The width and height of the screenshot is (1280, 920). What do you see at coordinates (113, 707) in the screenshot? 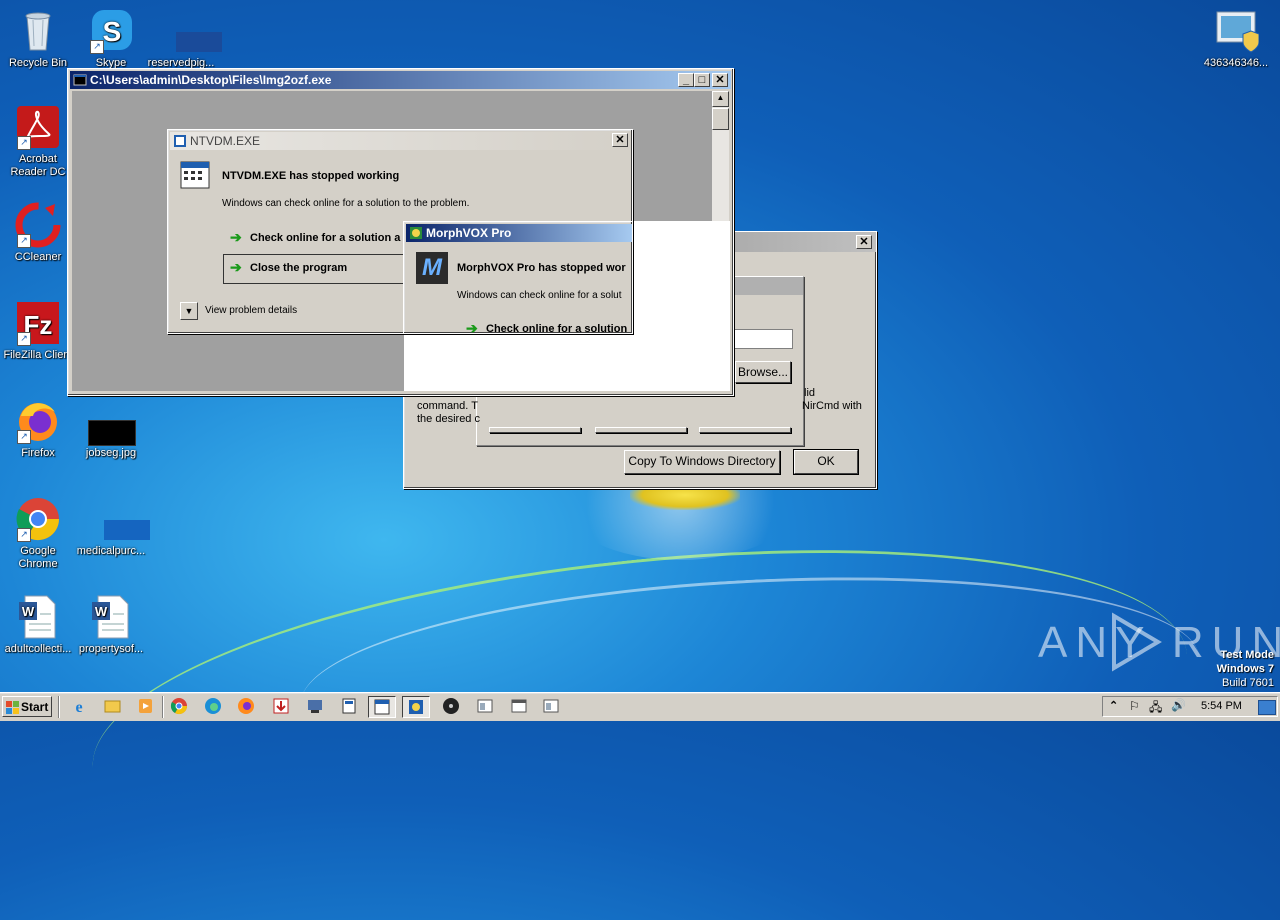
I see `explorer-folder-icon` at bounding box center [113, 707].